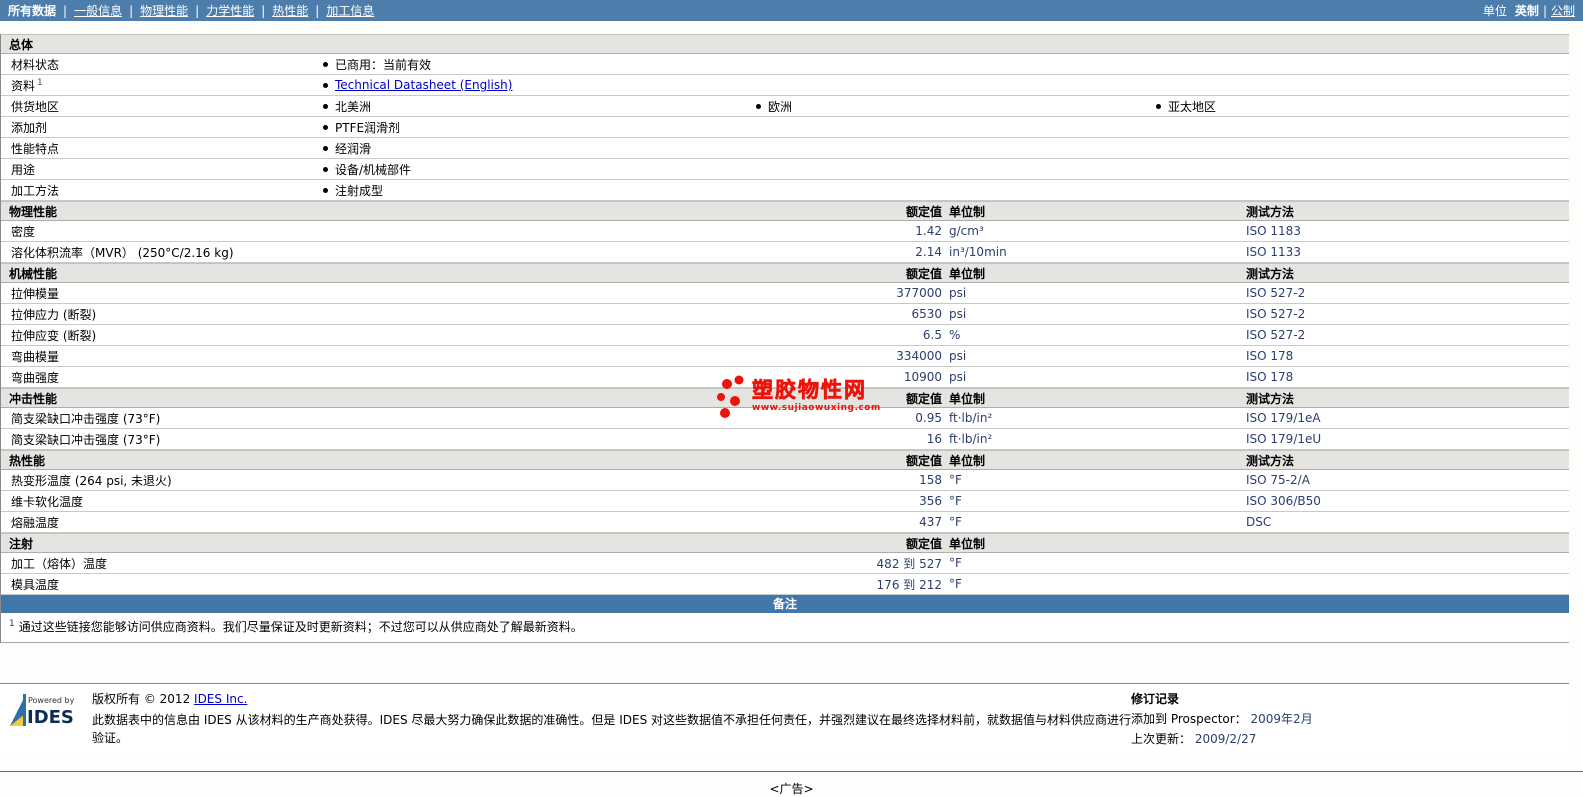 The width and height of the screenshot is (1583, 797). What do you see at coordinates (35, 522) in the screenshot?
I see `property-label: 熔融温度` at bounding box center [35, 522].